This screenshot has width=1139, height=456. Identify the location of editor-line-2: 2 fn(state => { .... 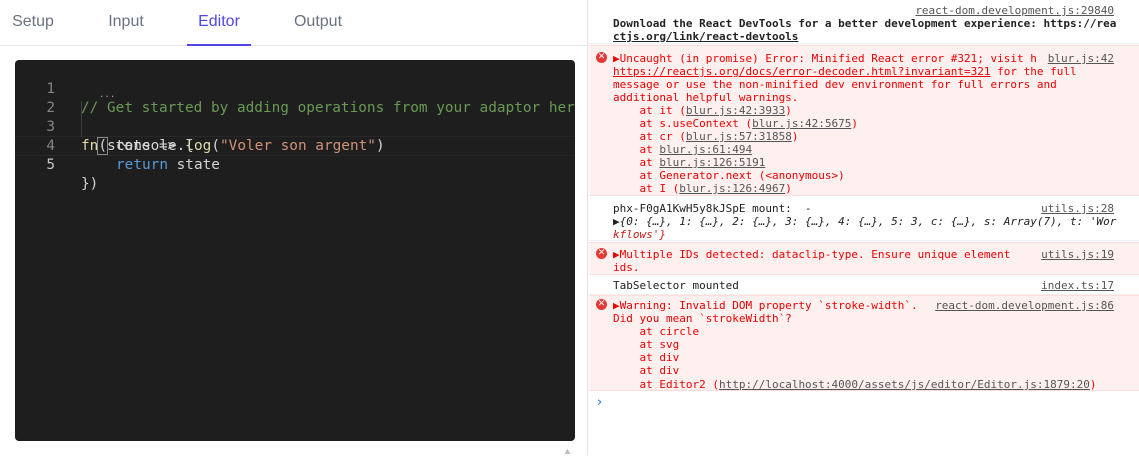
(295, 117).